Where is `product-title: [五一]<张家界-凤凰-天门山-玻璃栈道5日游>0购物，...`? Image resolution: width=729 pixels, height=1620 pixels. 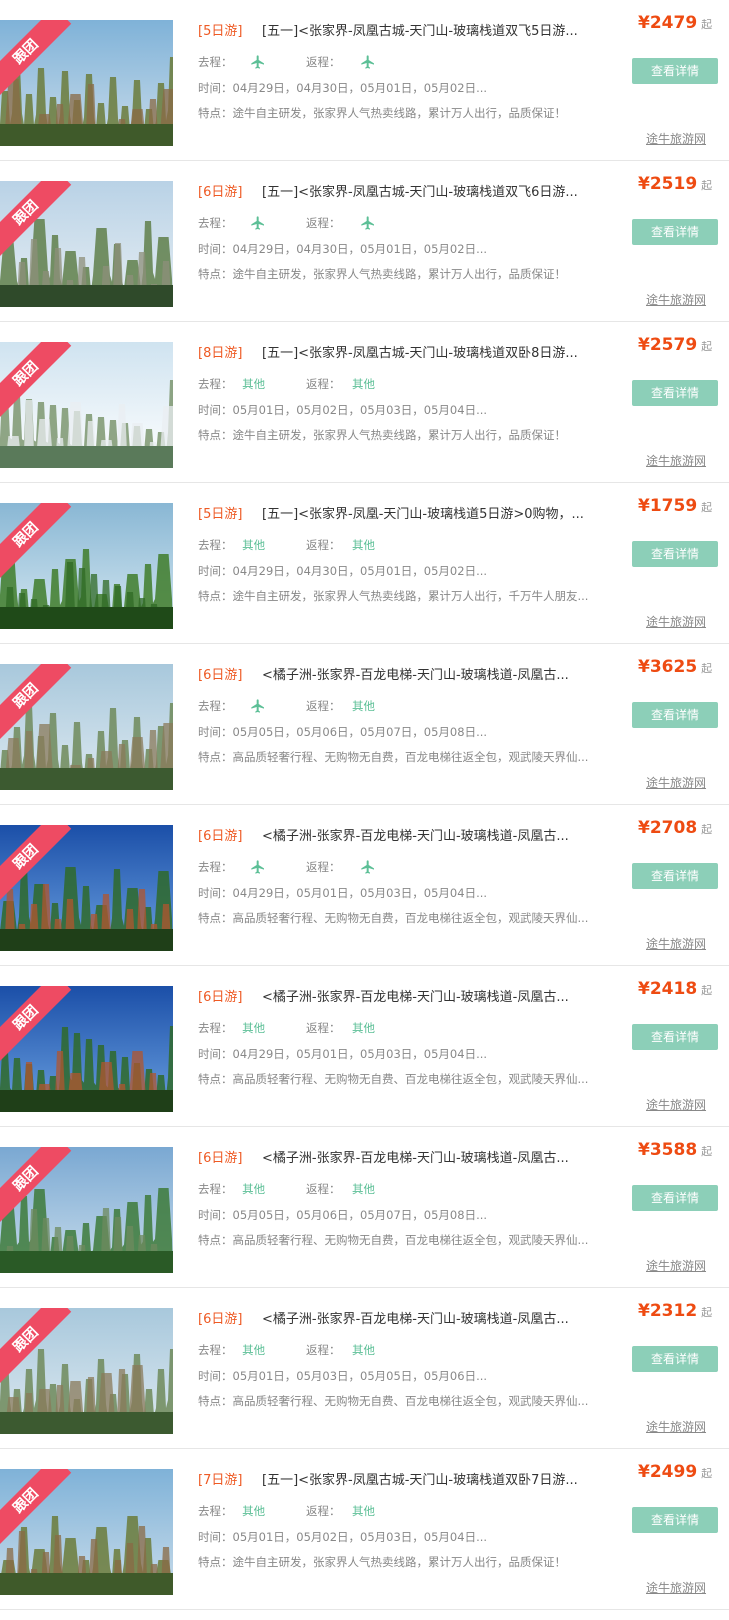
product-title: [五一]<张家界-凤凰-天门山-玻璃栈道5日游>0购物，... is located at coordinates (434, 512).